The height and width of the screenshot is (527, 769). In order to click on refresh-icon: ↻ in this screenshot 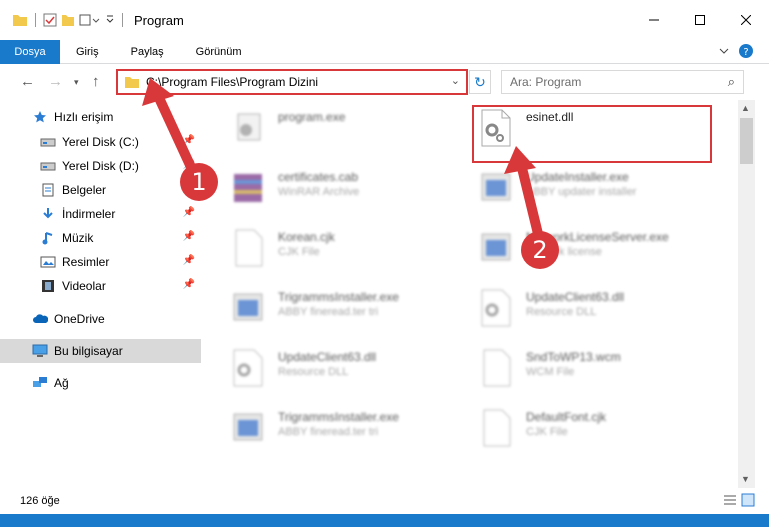, I will do `click(480, 81)`.